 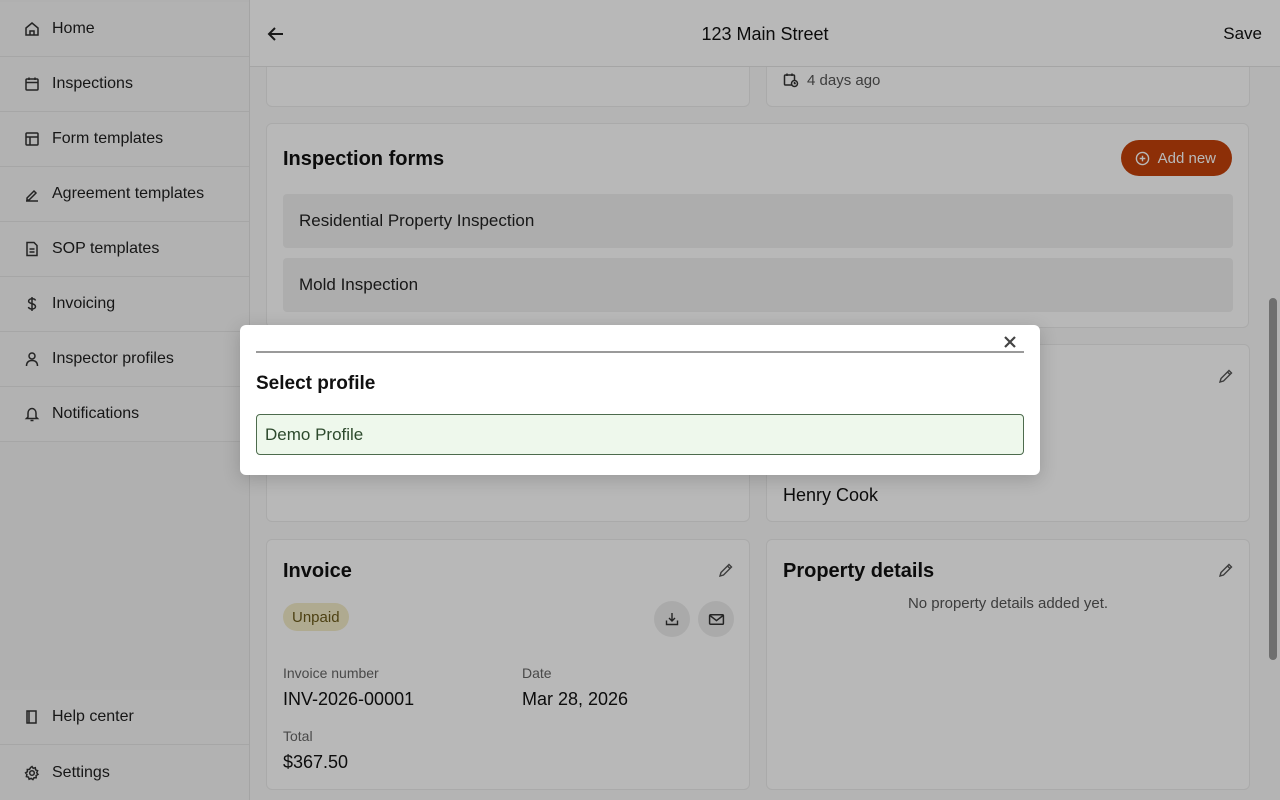 What do you see at coordinates (316, 383) in the screenshot?
I see `dialog-title: Select profile` at bounding box center [316, 383].